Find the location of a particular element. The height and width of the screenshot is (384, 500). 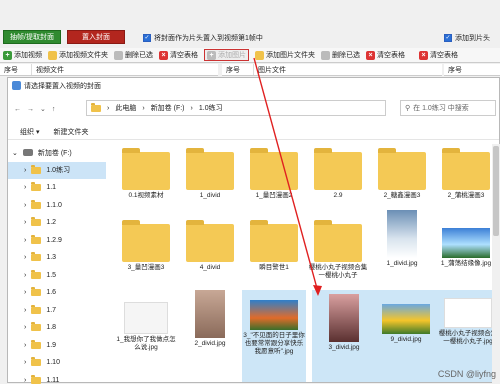

add-image-folder-button: 添加图片文件夹 is located at coordinates (285, 55).